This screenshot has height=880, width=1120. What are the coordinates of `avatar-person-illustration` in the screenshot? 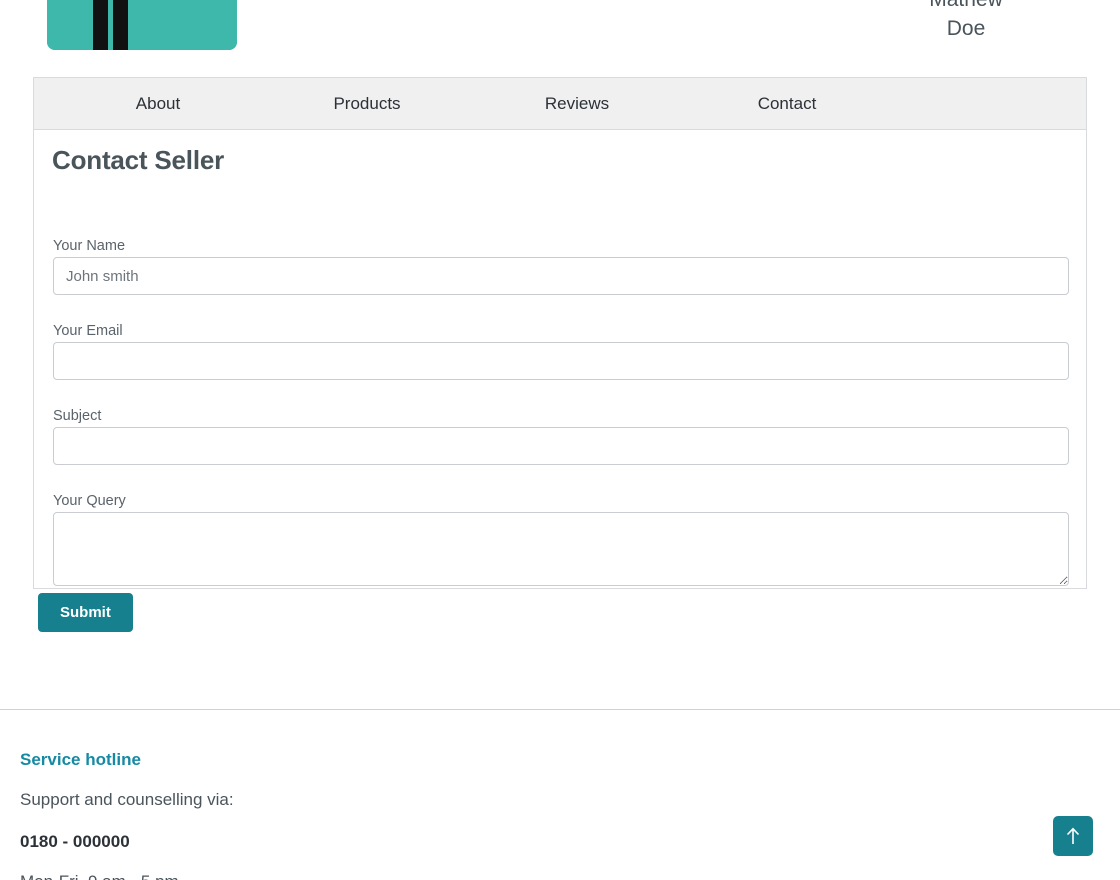 It's located at (142, 25).